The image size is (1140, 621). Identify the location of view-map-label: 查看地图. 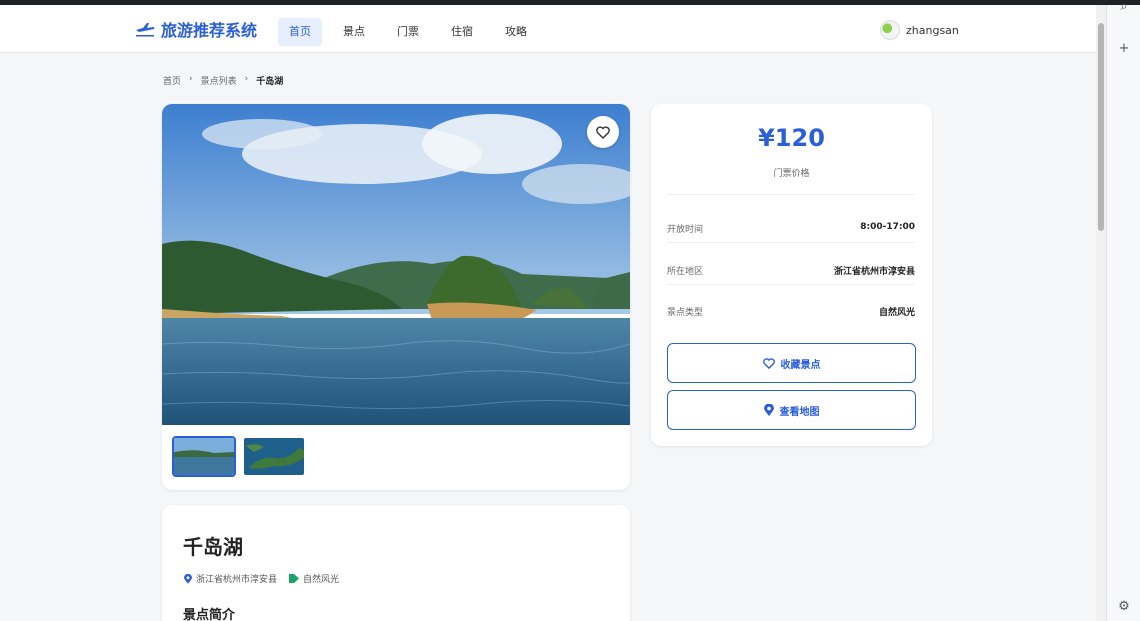
(799, 412).